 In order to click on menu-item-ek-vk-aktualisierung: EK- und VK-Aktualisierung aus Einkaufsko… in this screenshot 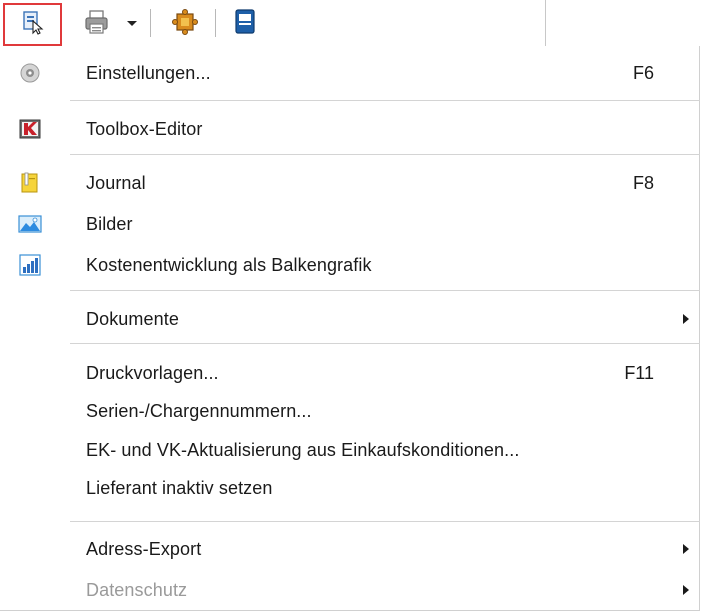, I will do `click(350, 450)`.